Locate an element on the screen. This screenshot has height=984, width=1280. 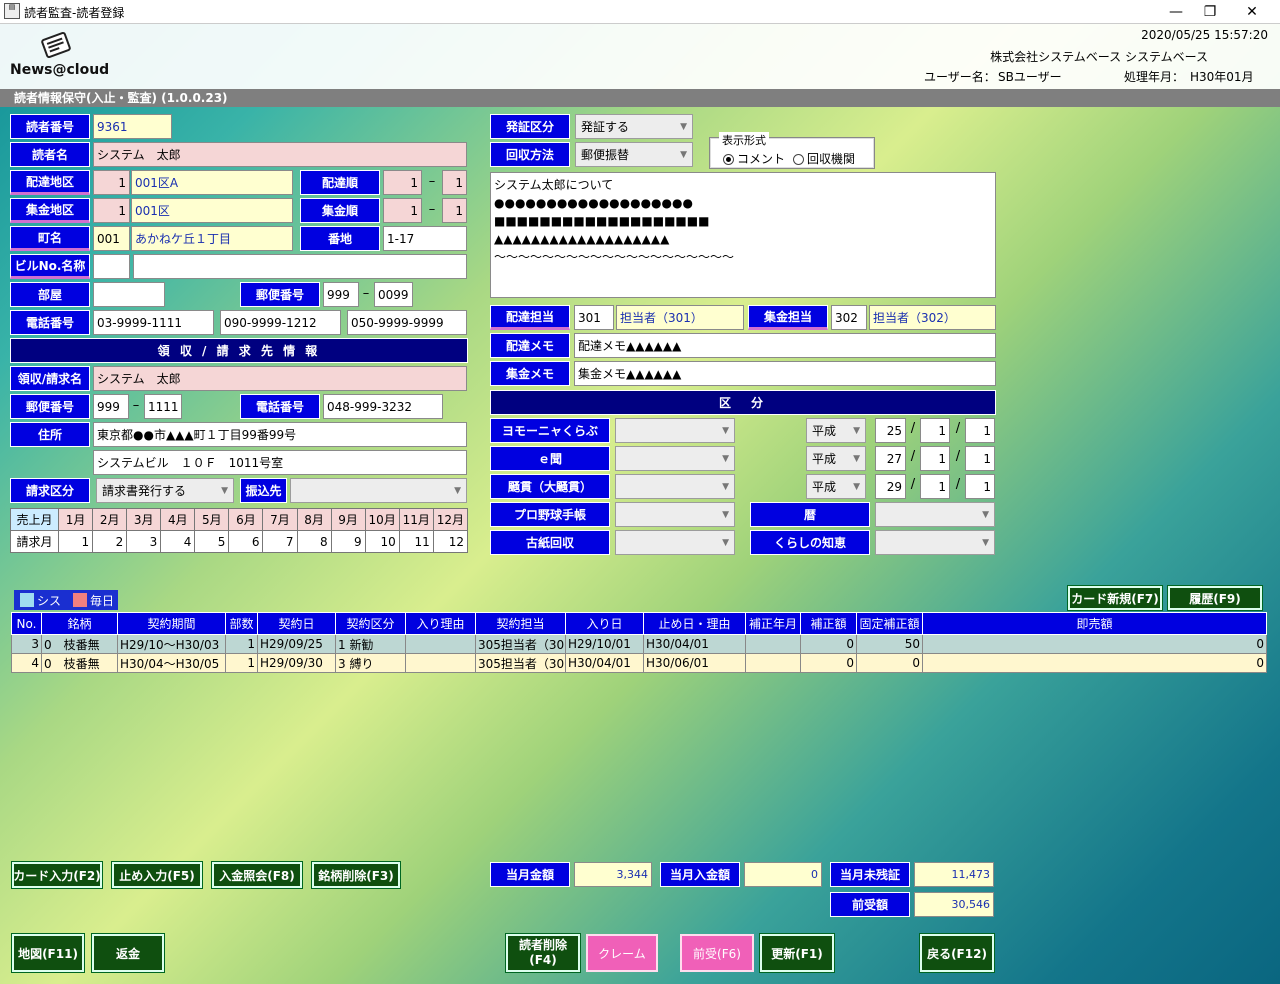
bill-month-cell: 8 is located at coordinates (314, 541).